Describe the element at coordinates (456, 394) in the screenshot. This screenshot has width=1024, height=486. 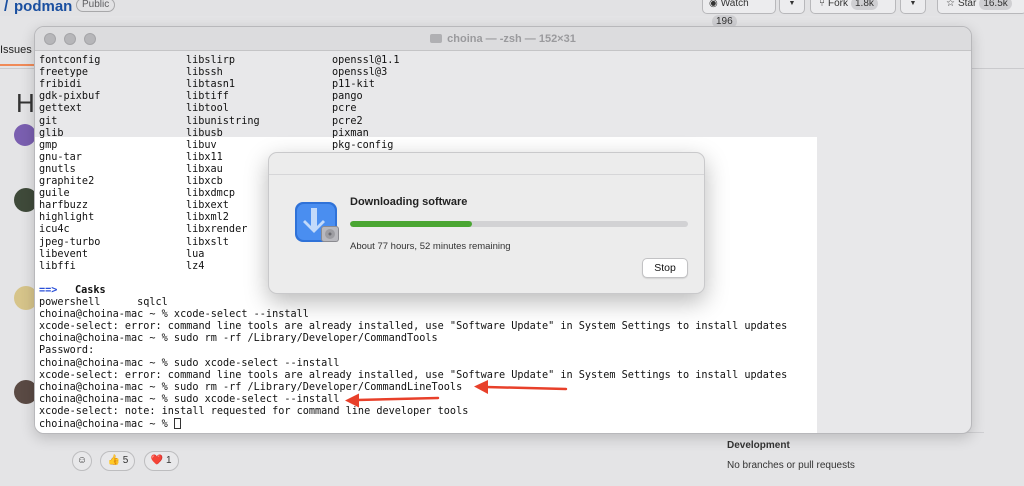
I see `annotation-layer` at that location.